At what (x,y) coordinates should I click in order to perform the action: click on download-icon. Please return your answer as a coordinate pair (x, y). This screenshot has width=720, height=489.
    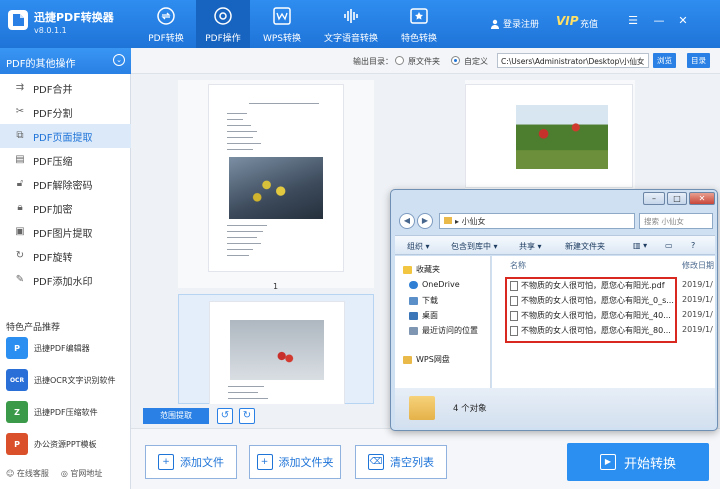
    Looking at the image, I should click on (413, 300).